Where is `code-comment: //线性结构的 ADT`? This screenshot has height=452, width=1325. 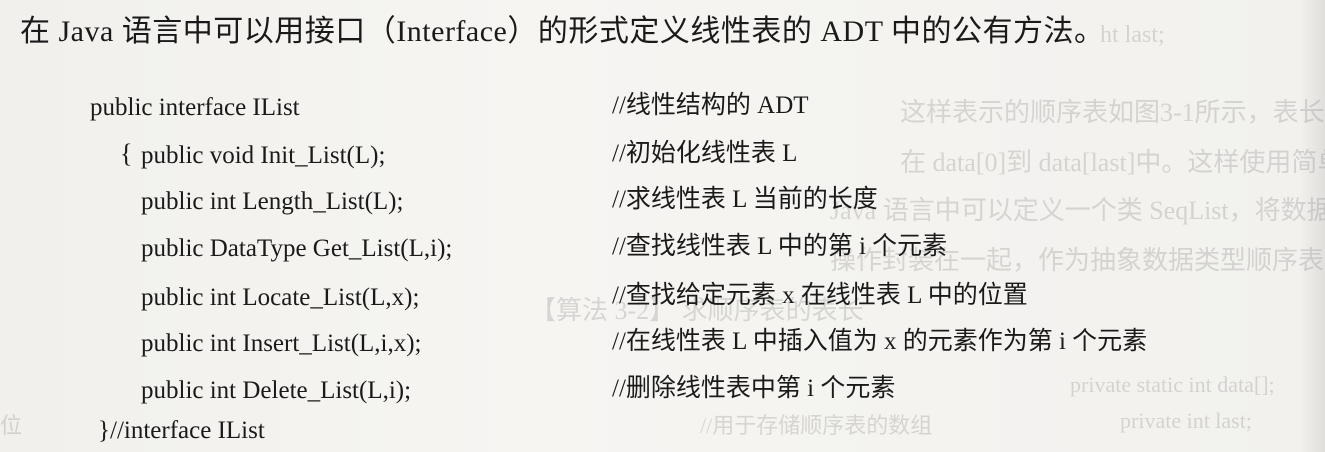
code-comment: //线性结构的 ADT is located at coordinates (710, 105).